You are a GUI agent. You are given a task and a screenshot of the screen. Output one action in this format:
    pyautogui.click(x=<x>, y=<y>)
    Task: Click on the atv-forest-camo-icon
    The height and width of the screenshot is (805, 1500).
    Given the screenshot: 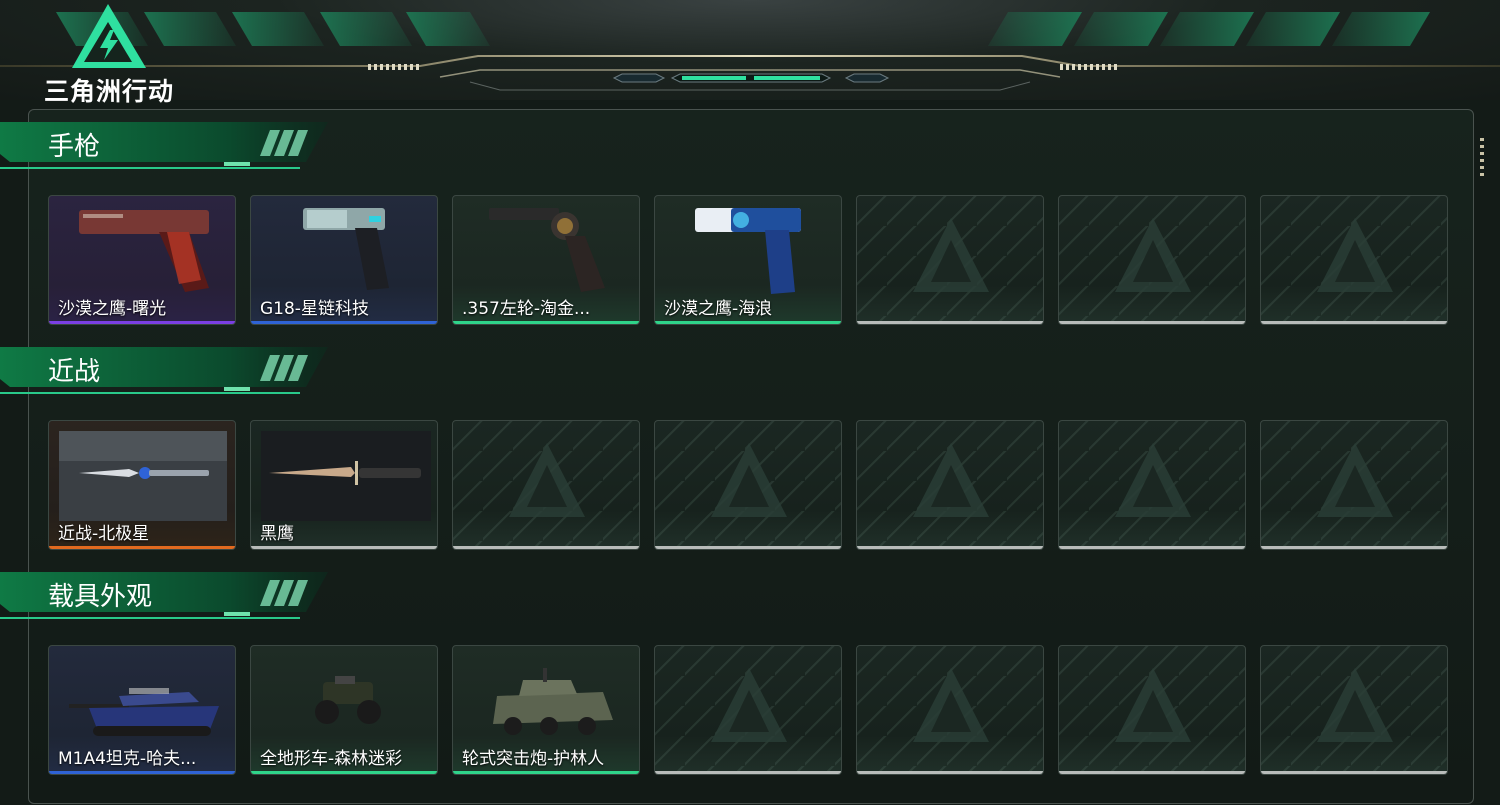 What is the action you would take?
    pyautogui.click(x=348, y=700)
    